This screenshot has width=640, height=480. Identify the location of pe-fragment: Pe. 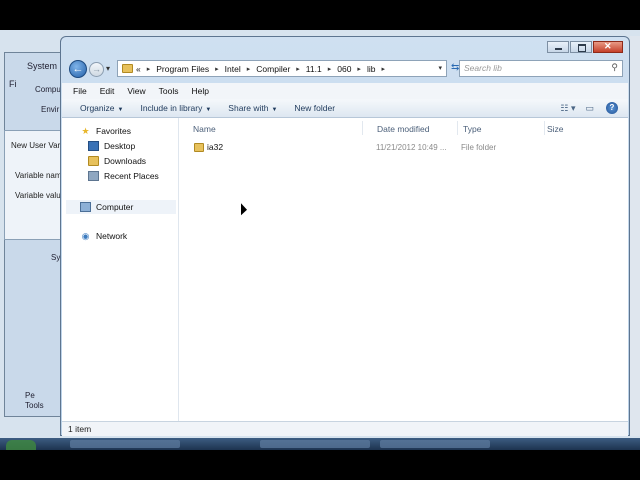
(30, 395).